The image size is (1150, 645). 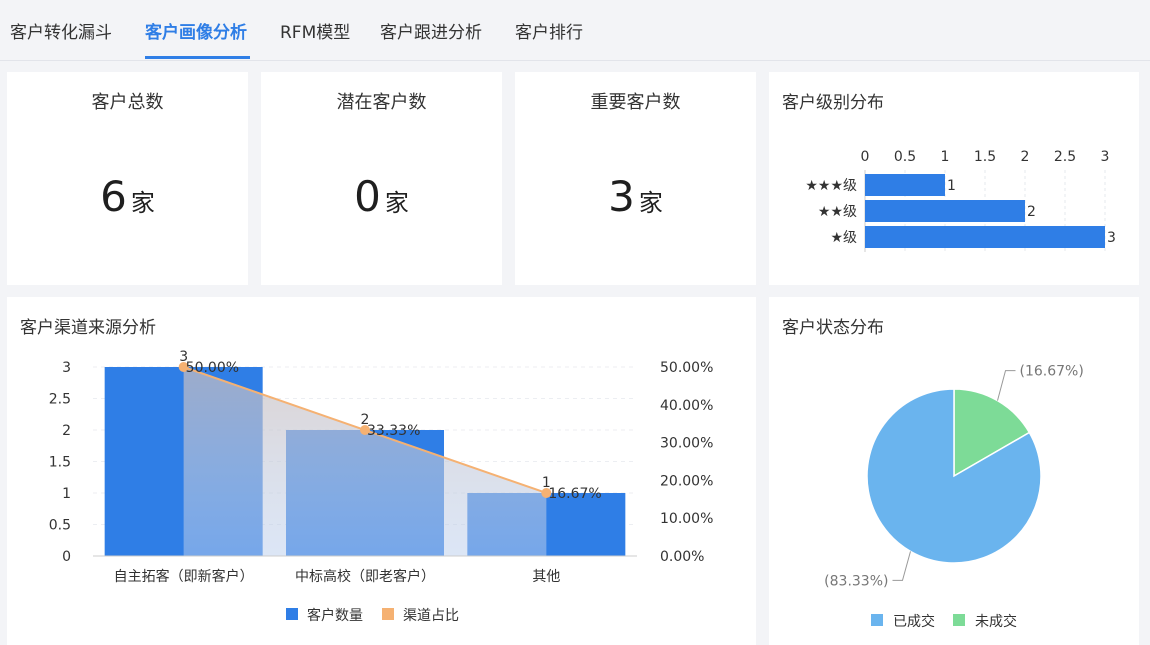 I want to click on y-category-label: ★★★级, so click(x=831, y=186).